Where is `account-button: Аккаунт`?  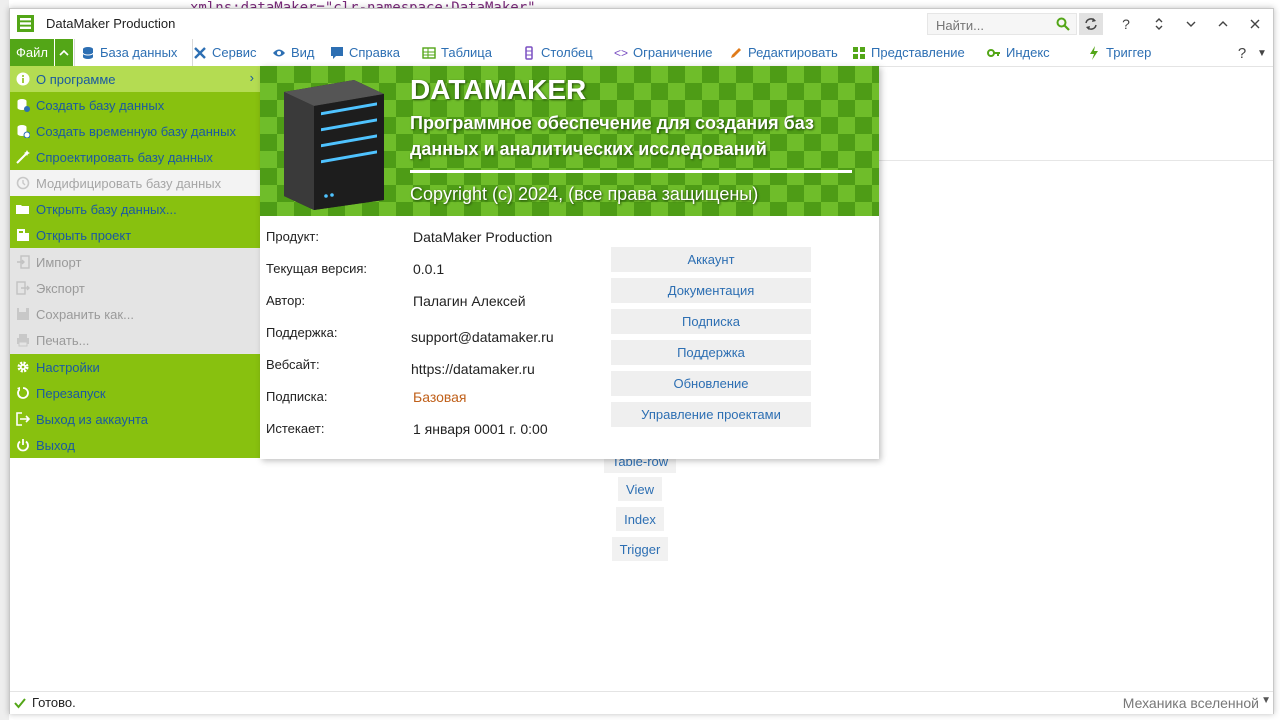
account-button: Аккаунт is located at coordinates (711, 259).